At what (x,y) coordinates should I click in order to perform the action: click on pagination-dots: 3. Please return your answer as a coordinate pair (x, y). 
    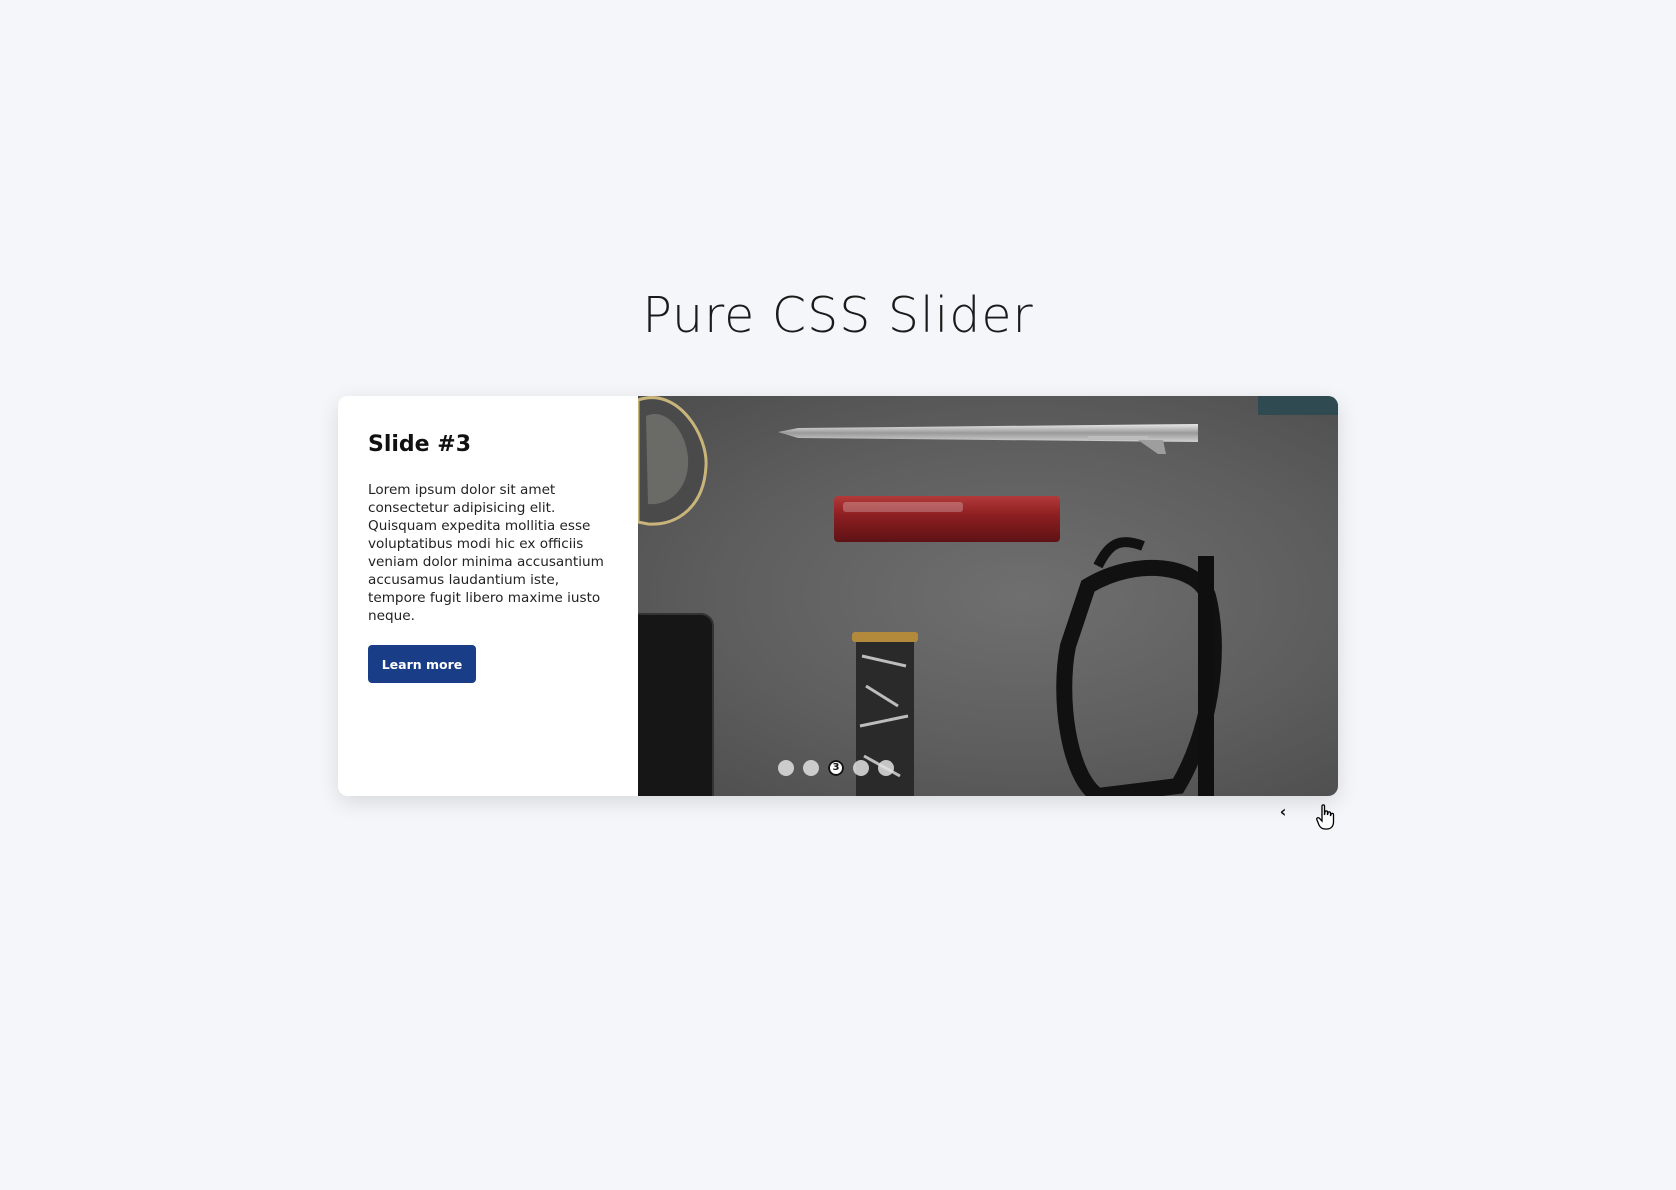
    Looking at the image, I should click on (836, 768).